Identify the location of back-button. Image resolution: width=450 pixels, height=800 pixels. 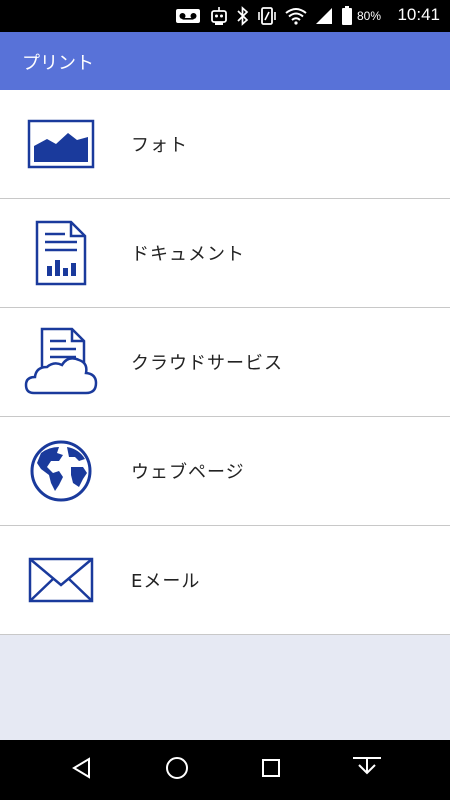
(82, 770).